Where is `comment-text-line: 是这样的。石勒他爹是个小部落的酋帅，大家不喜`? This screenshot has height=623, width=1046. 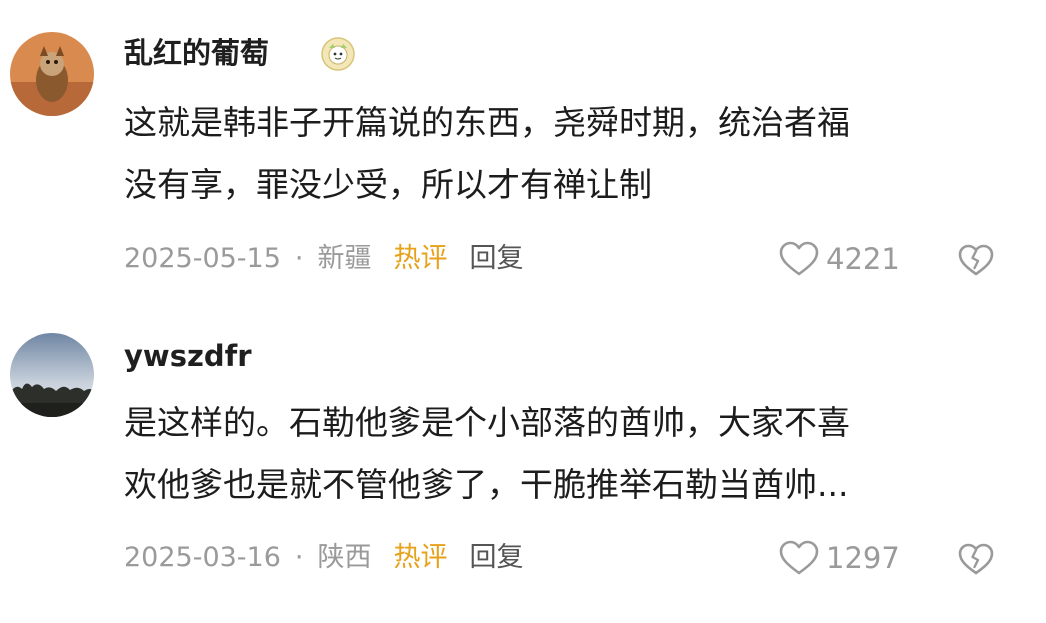 comment-text-line: 是这样的。石勒他爹是个小部落的酋帅，大家不喜 is located at coordinates (487, 422).